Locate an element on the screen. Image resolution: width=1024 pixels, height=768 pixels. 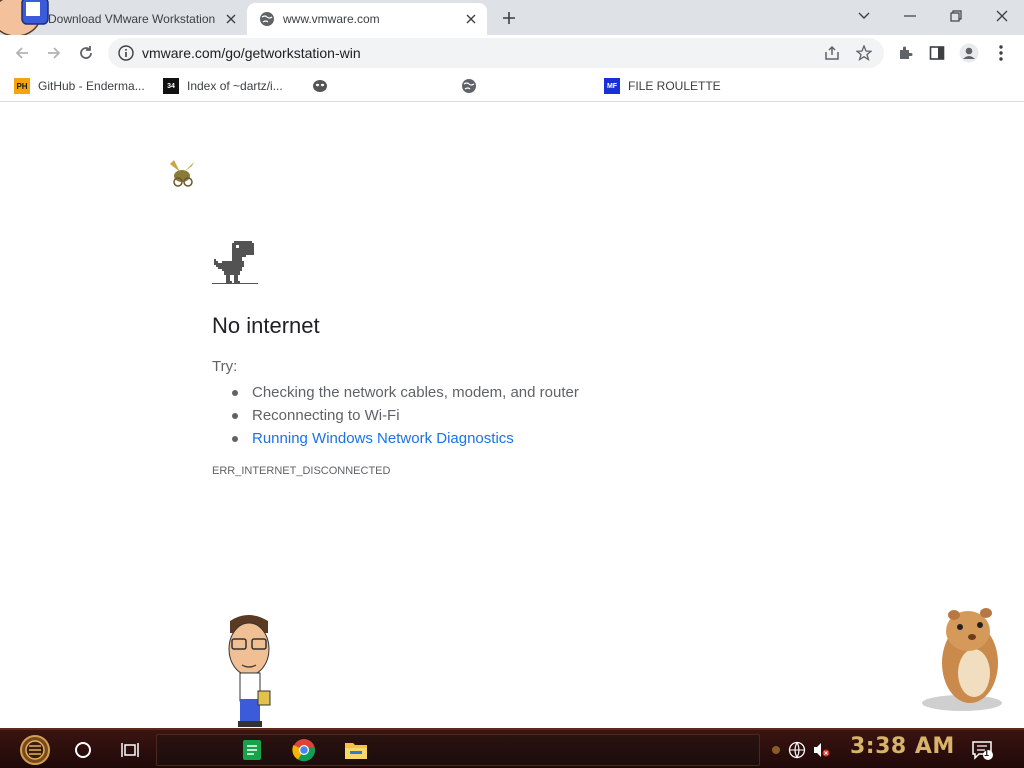
try-label: Try: is located at coordinates (225, 366).